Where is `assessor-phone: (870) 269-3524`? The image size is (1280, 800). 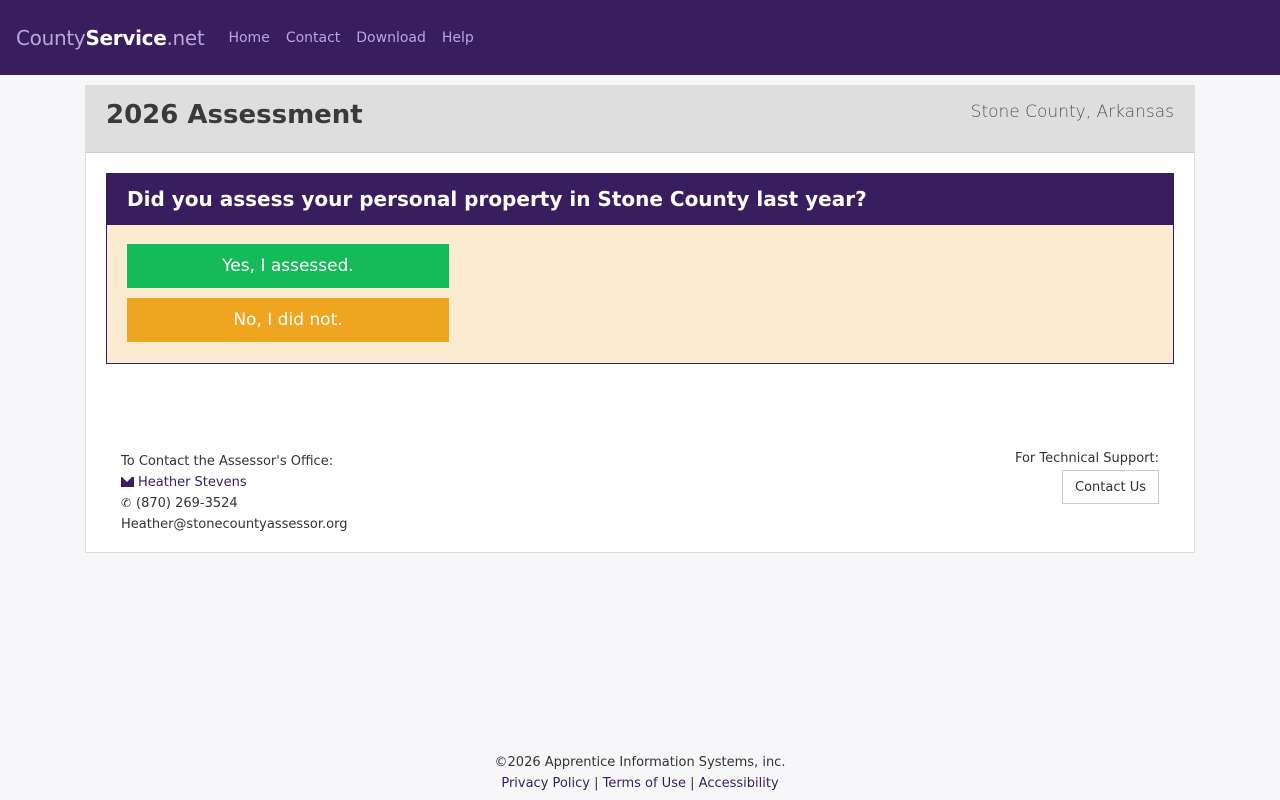 assessor-phone: (870) 269-3524 is located at coordinates (187, 503).